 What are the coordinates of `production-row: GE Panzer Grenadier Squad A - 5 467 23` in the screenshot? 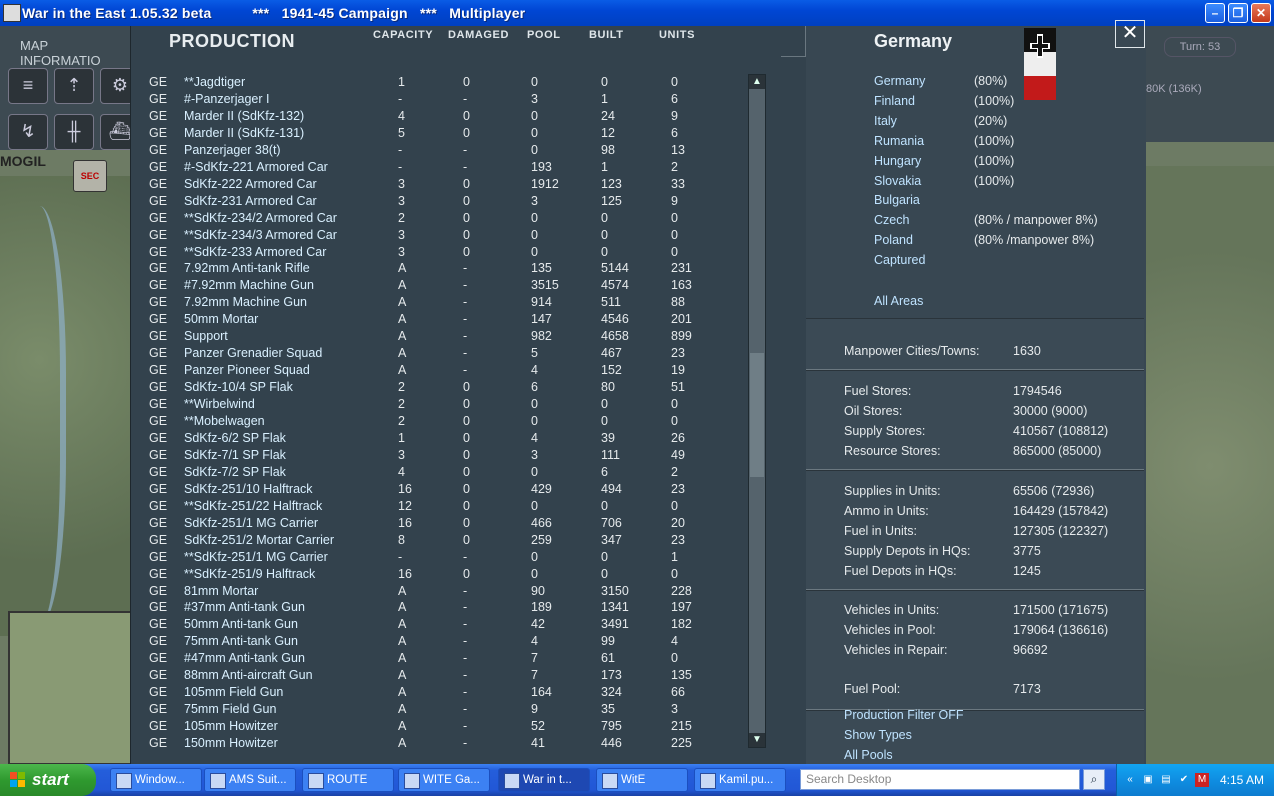 It's located at (441, 354).